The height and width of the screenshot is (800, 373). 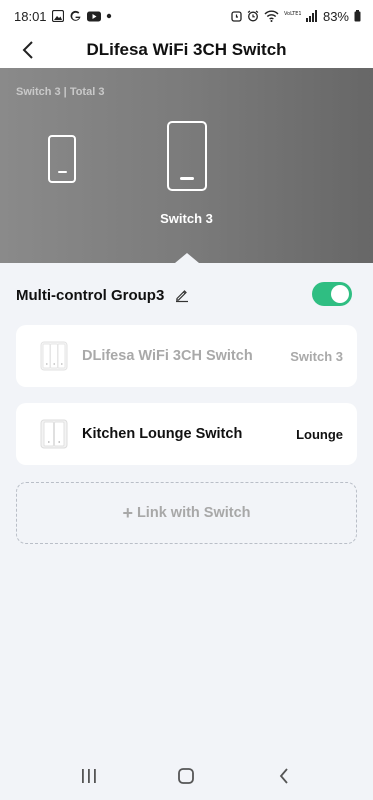 I want to click on link-with-switch-button: + Link with Switch, so click(x=186, y=513).